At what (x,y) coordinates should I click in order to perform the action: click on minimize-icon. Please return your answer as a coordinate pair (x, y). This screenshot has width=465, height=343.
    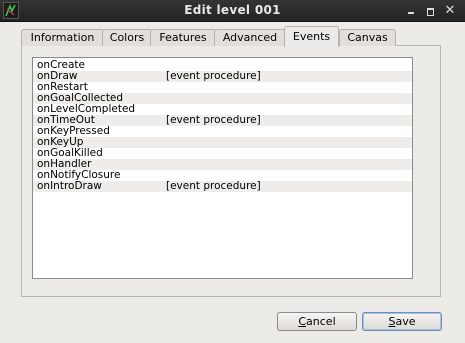
    Looking at the image, I should click on (411, 11).